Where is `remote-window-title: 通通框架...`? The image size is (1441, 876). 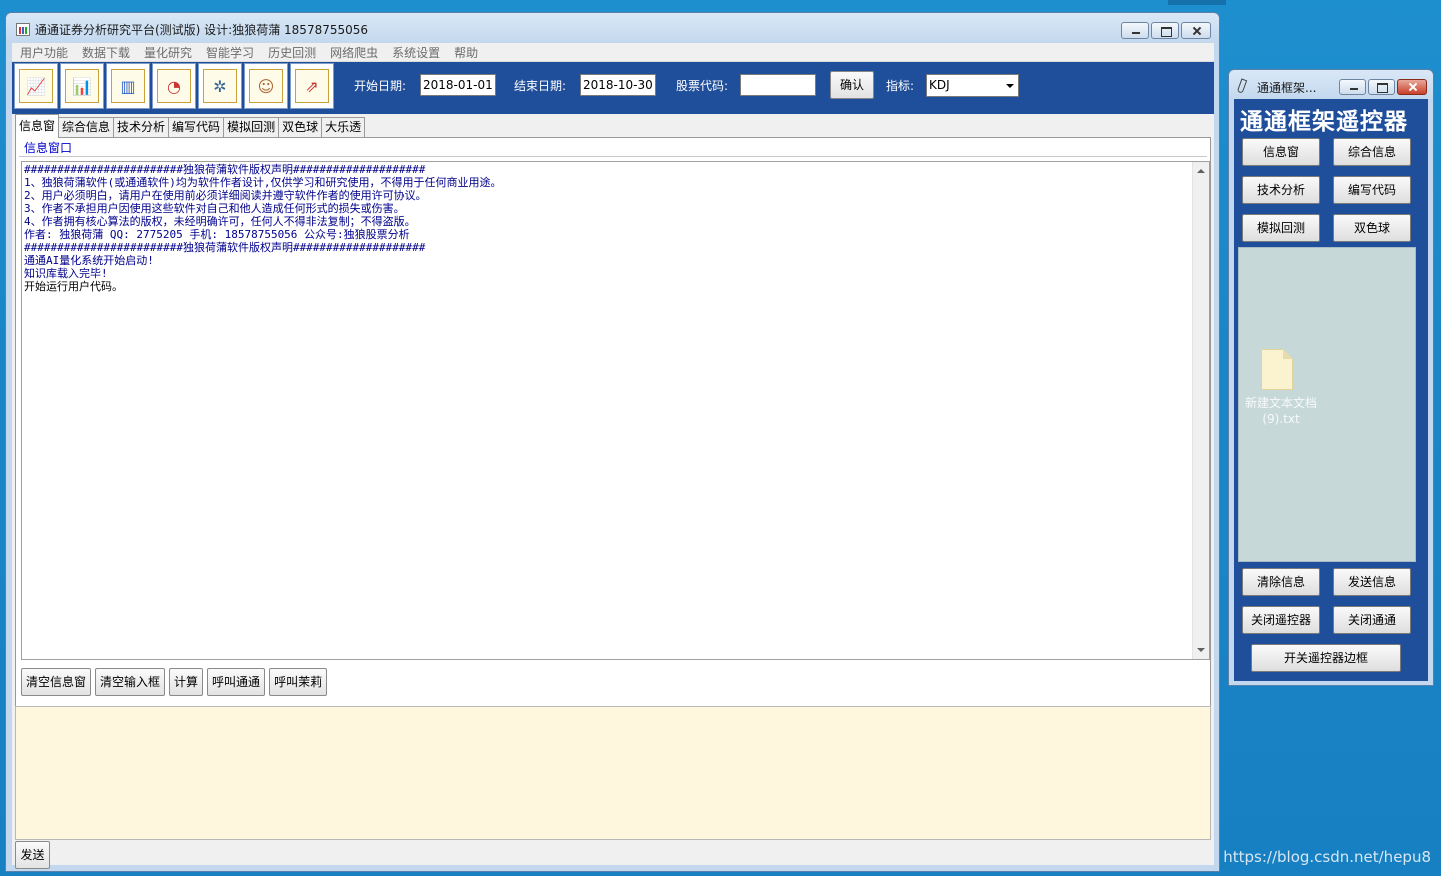
remote-window-title: 通通框架... is located at coordinates (1287, 88).